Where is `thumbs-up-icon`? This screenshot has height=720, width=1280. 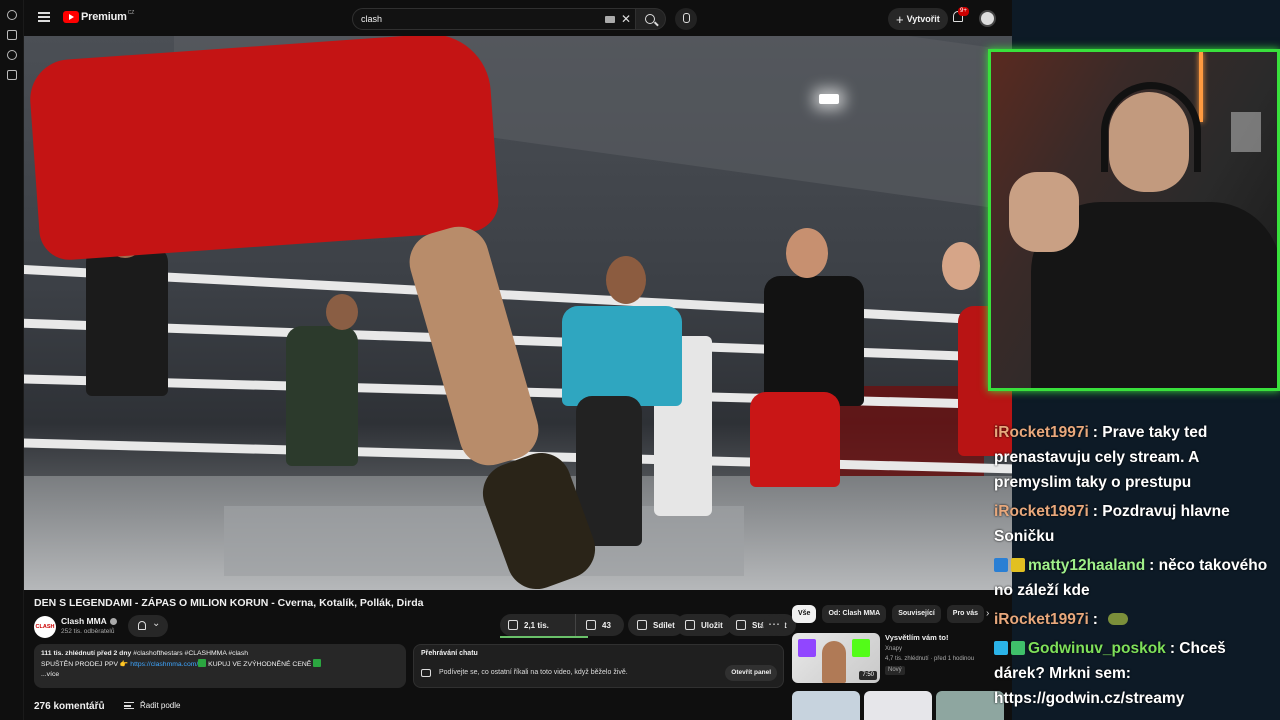
thumbs-up-icon is located at coordinates (513, 625).